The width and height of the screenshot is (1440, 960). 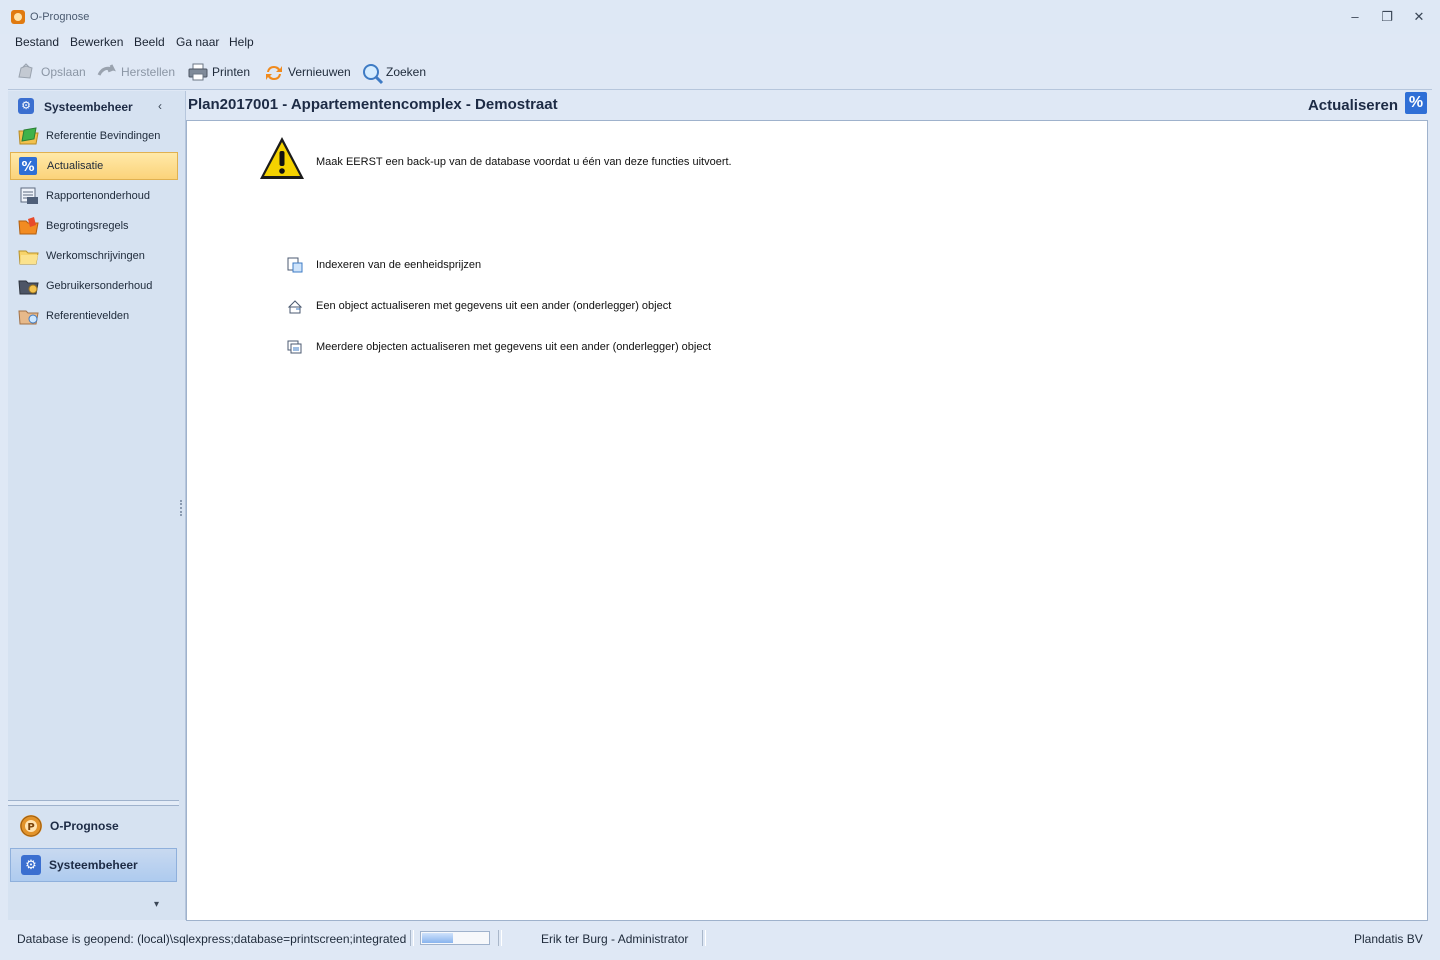 I want to click on collapse-chevron-icon: ‹, so click(x=160, y=106).